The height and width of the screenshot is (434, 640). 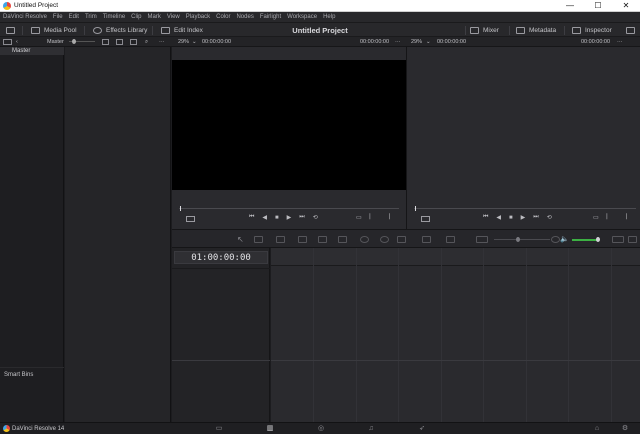 I want to click on menu-trim: Trim, so click(x=91, y=17).